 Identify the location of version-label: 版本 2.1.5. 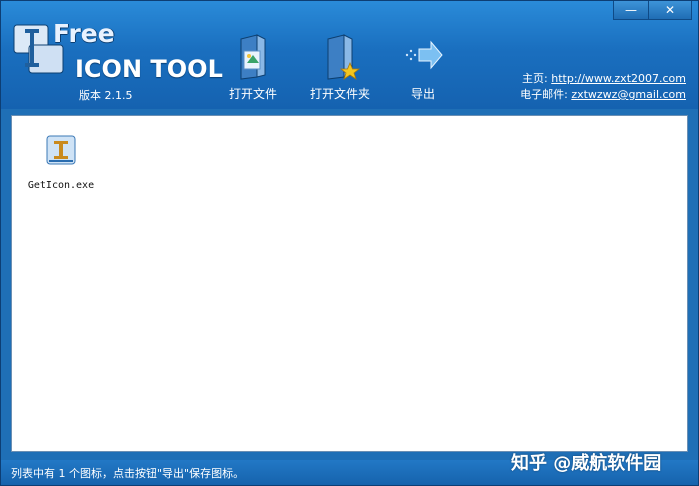
(106, 95).